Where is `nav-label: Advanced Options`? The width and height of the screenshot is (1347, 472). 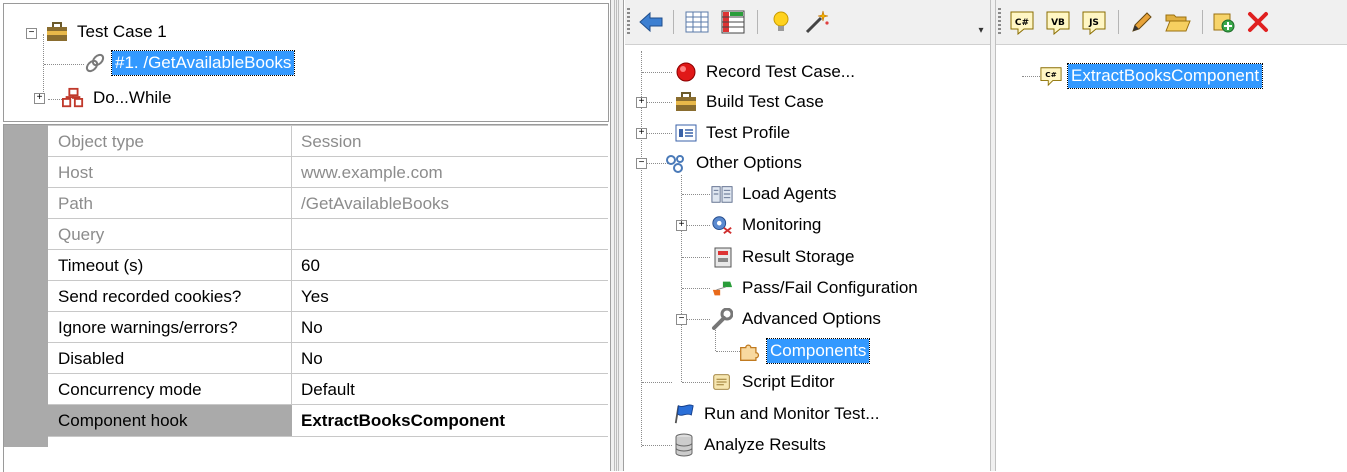 nav-label: Advanced Options is located at coordinates (811, 318).